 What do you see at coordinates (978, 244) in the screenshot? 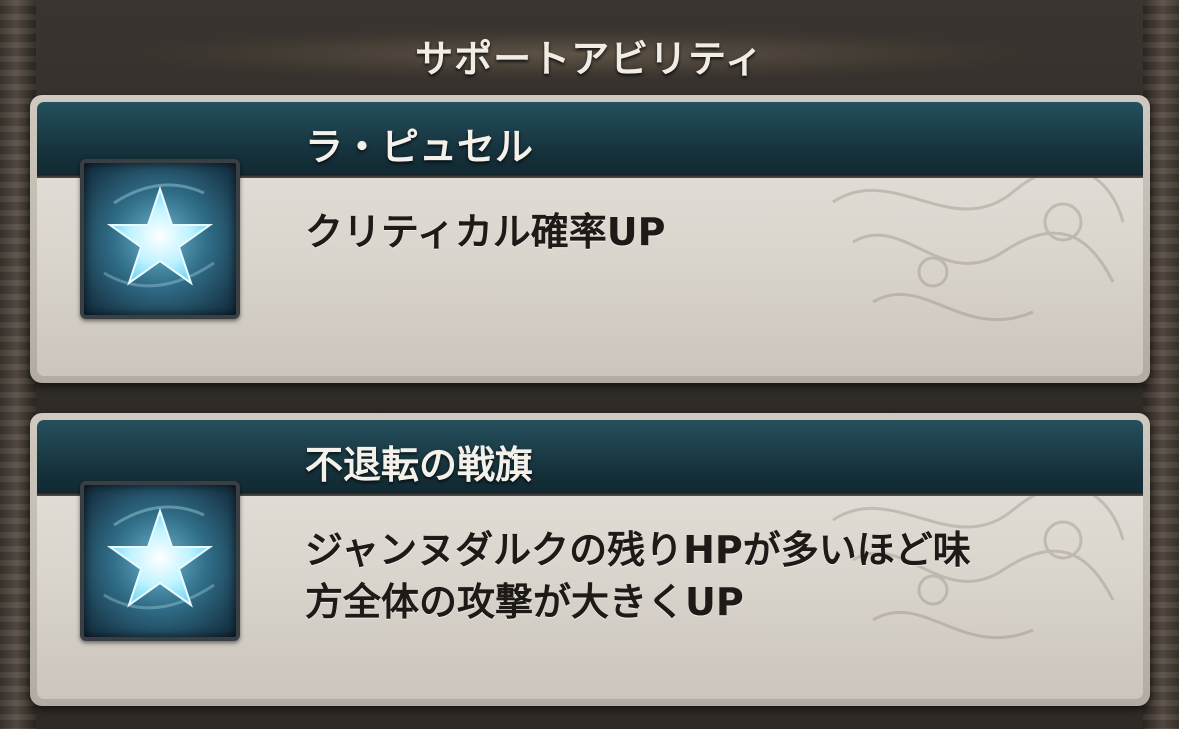
I see `ornament-decoration` at bounding box center [978, 244].